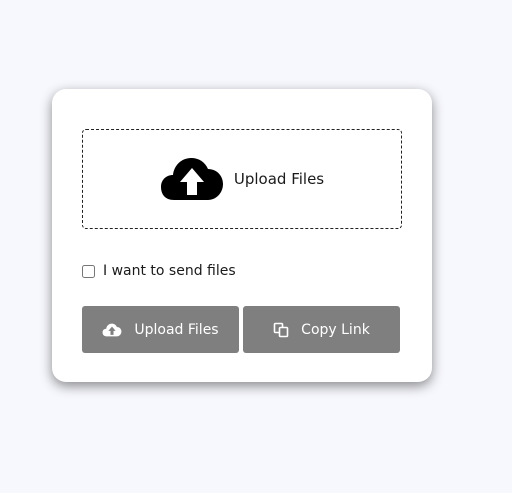  I want to click on copy-icon, so click(281, 329).